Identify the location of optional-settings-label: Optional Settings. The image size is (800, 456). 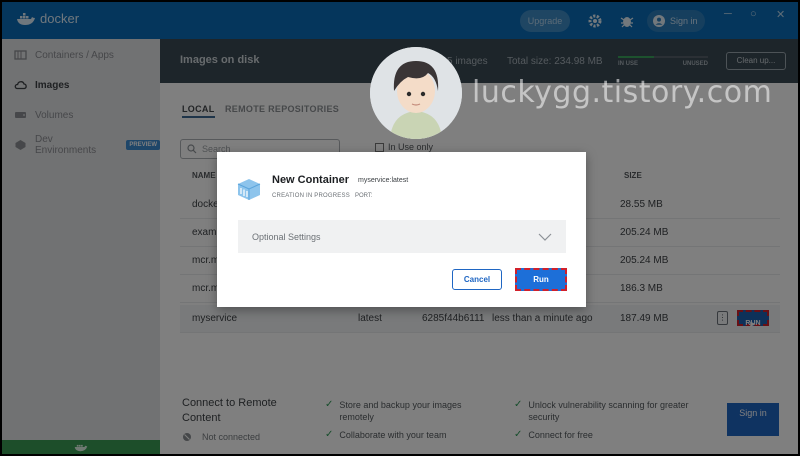
(286, 236).